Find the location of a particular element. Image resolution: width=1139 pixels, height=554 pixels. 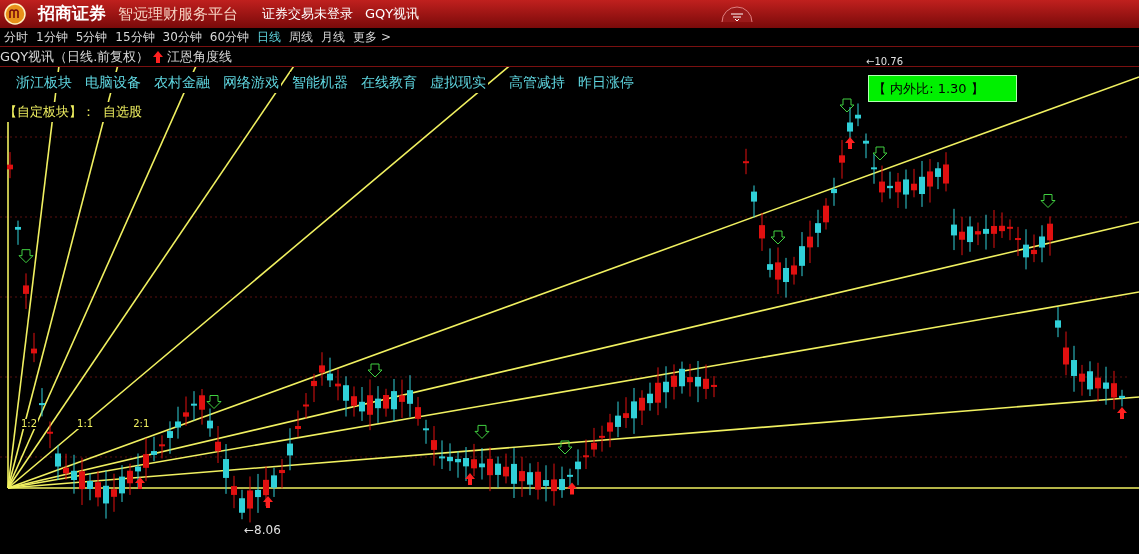

indicator-name: 江恩角度线 is located at coordinates (200, 56).